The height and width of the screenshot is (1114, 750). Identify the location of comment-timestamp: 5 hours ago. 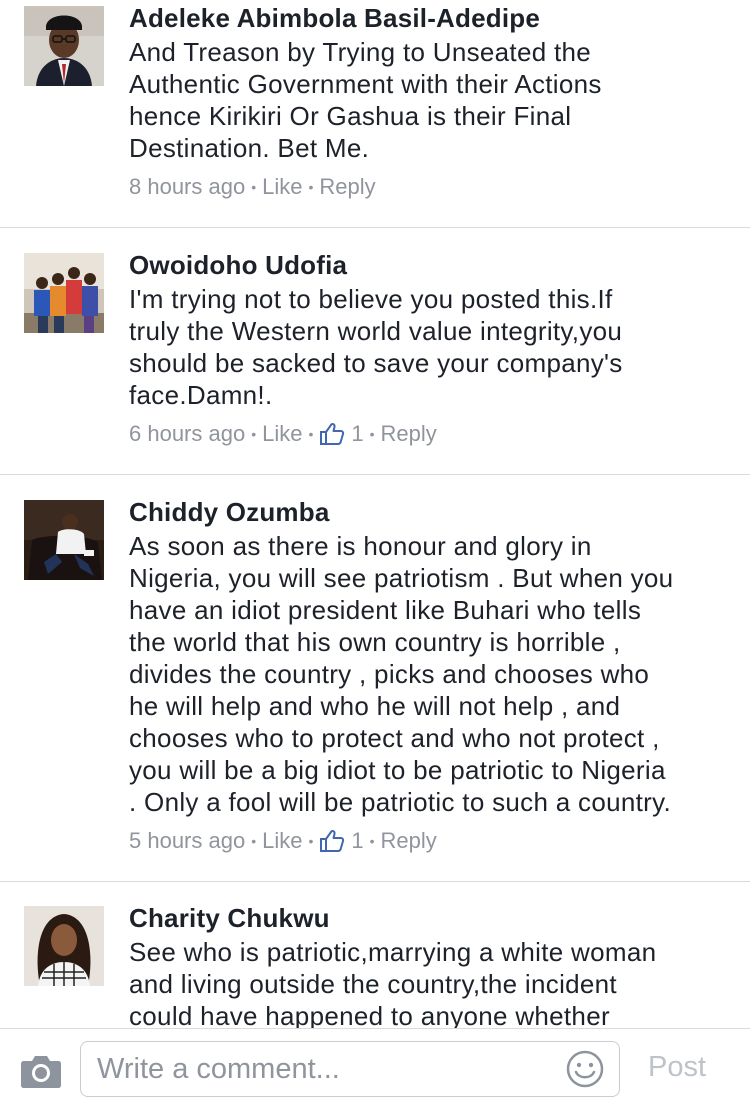
(187, 840).